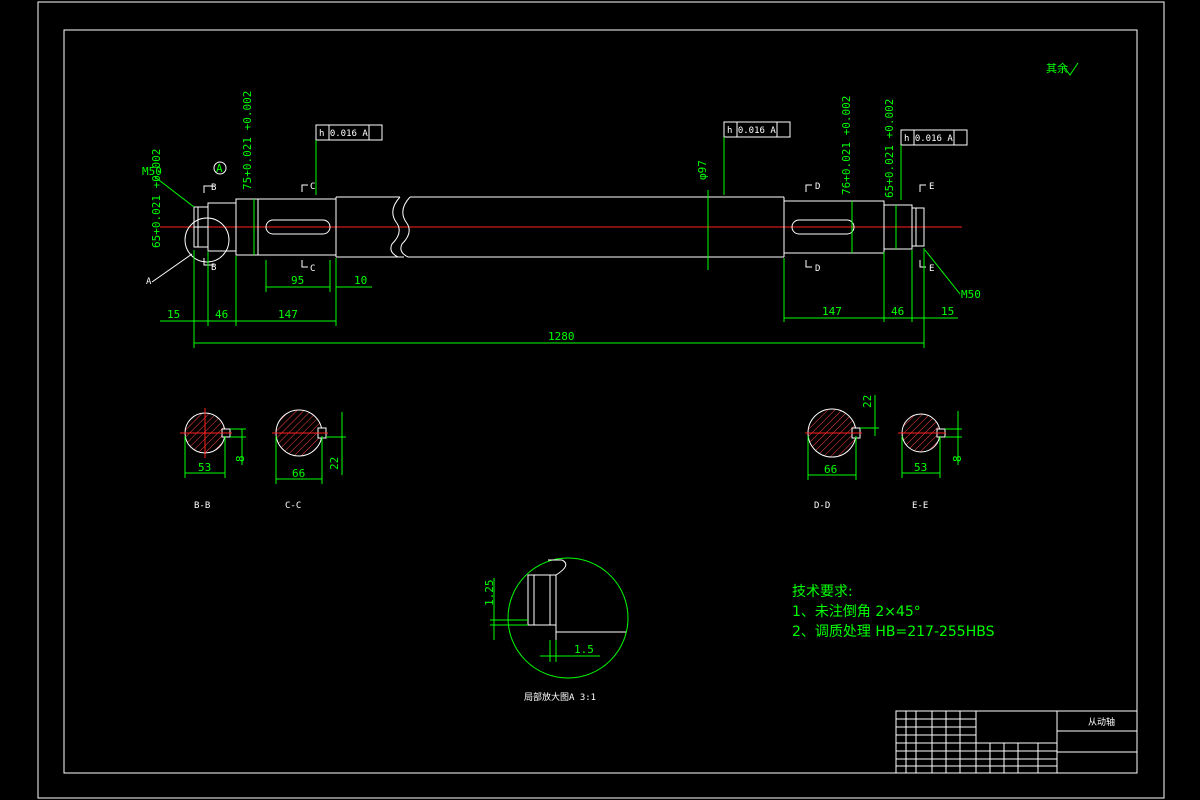  Describe the element at coordinates (213, 188) in the screenshot. I see `svg-text: B` at that location.